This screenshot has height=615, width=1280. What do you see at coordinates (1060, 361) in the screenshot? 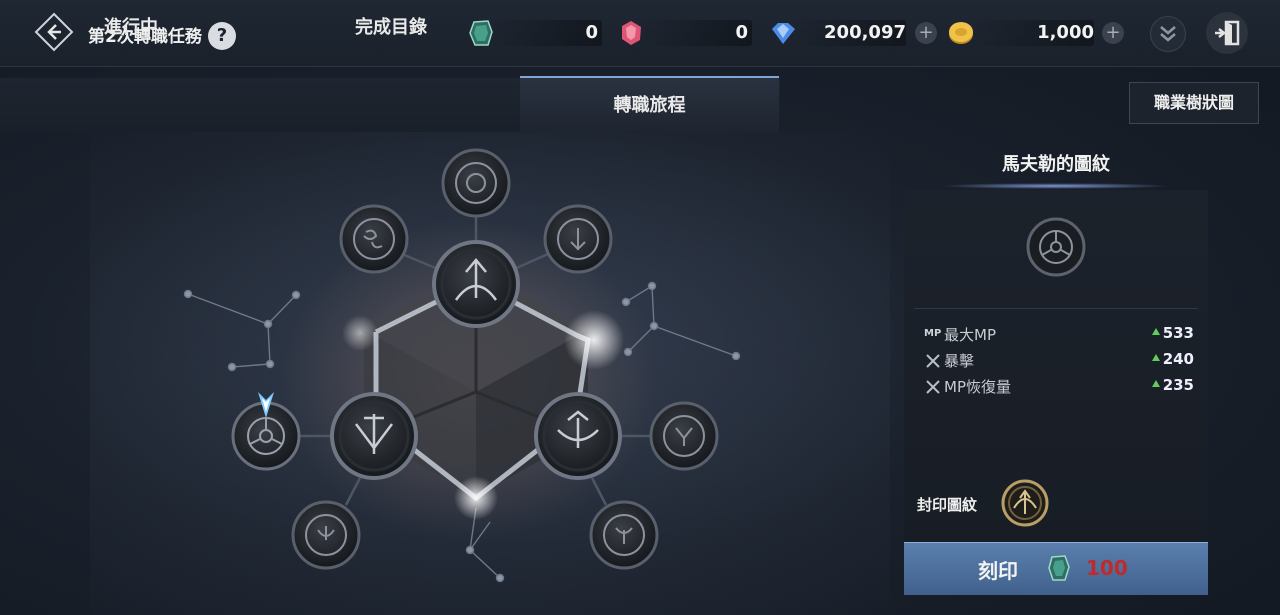
I see `stat-row-critical: 暴擊 240` at bounding box center [1060, 361].